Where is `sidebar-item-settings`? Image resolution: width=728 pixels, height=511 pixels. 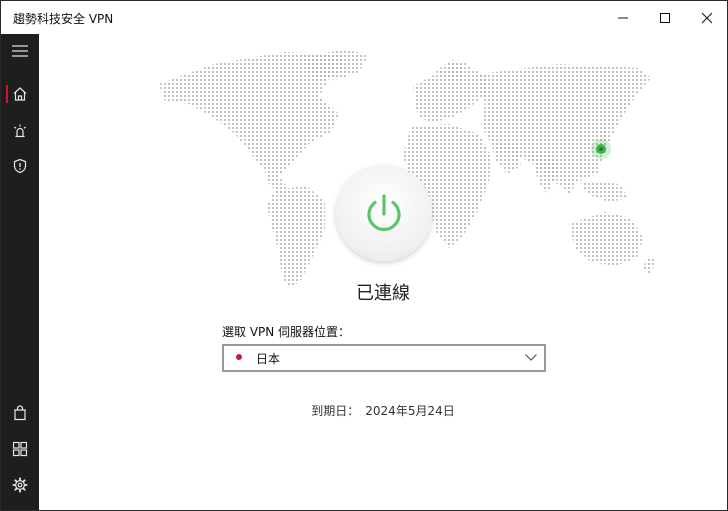
sidebar-item-settings is located at coordinates (20, 485).